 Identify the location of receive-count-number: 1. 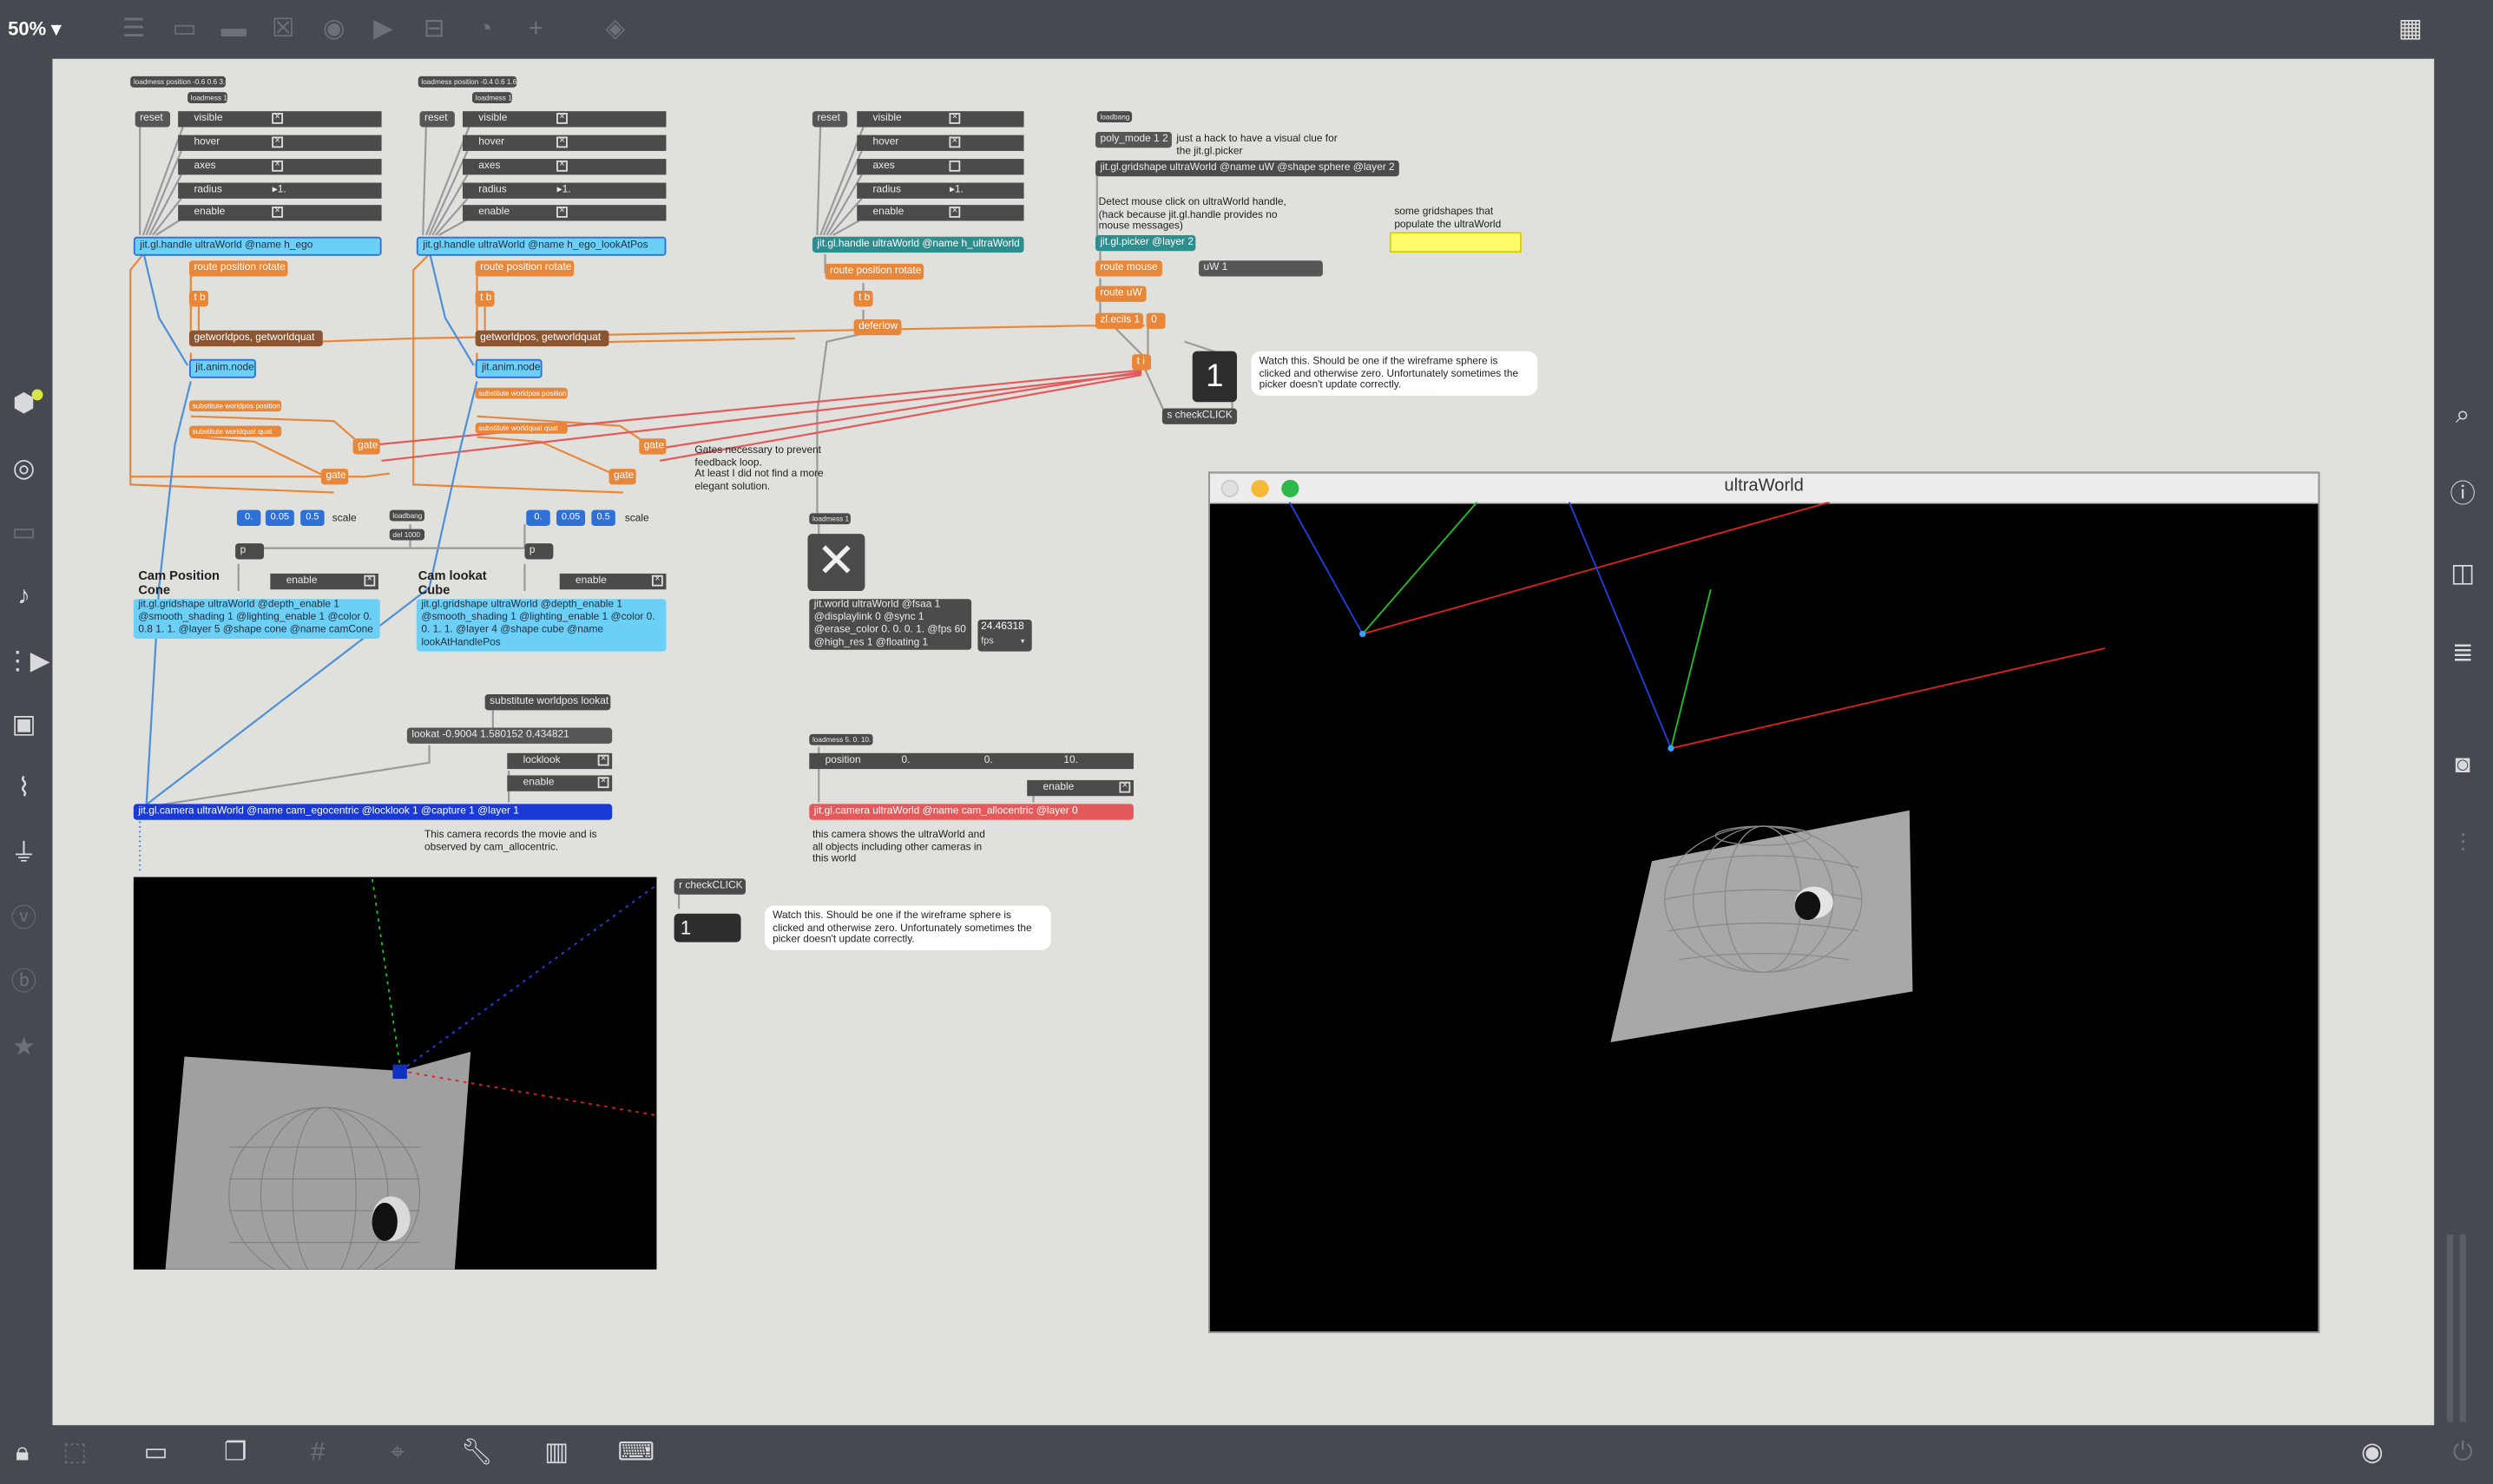
(707, 927).